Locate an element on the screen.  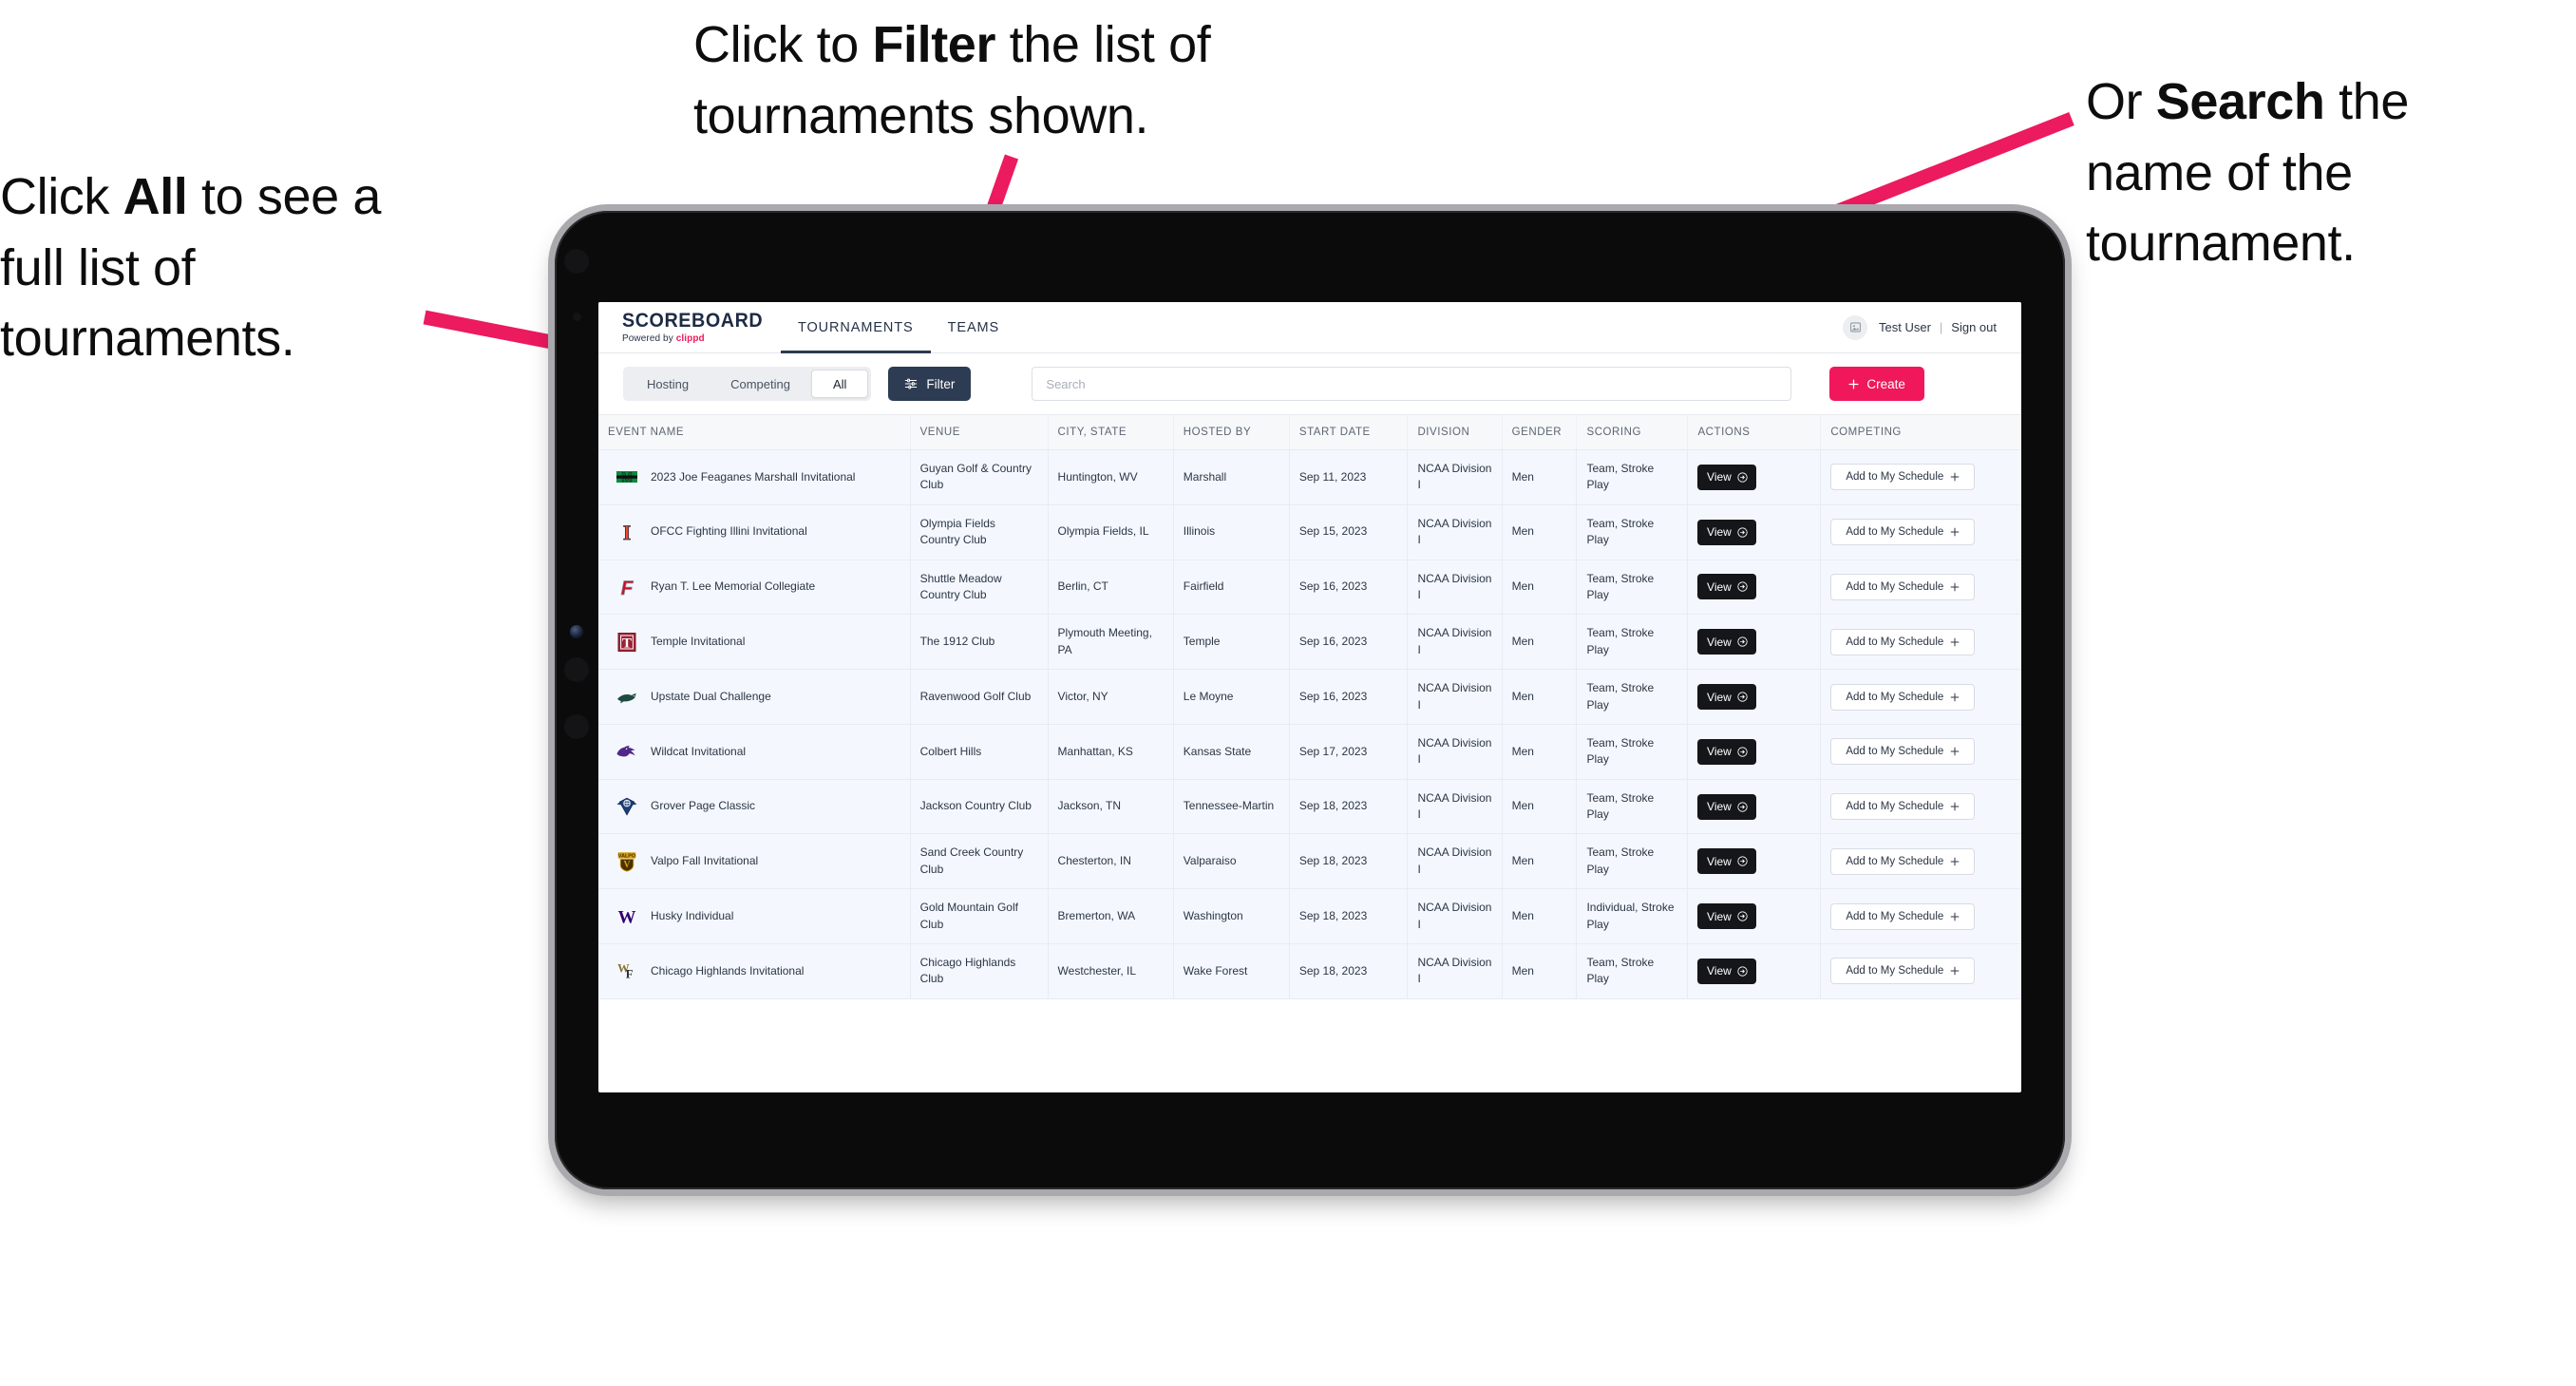
col-division: DIVISION is located at coordinates (1455, 432).